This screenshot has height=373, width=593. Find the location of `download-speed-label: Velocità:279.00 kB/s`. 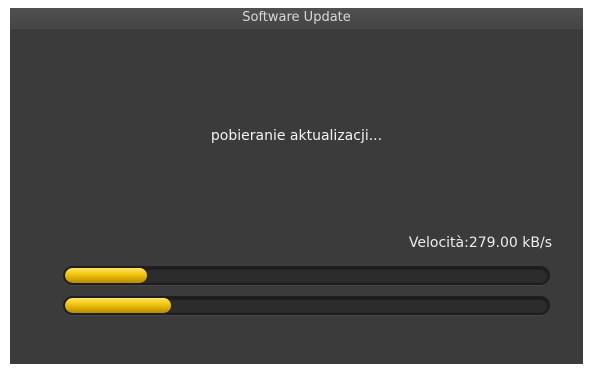

download-speed-label: Velocità:279.00 kB/s is located at coordinates (480, 243).